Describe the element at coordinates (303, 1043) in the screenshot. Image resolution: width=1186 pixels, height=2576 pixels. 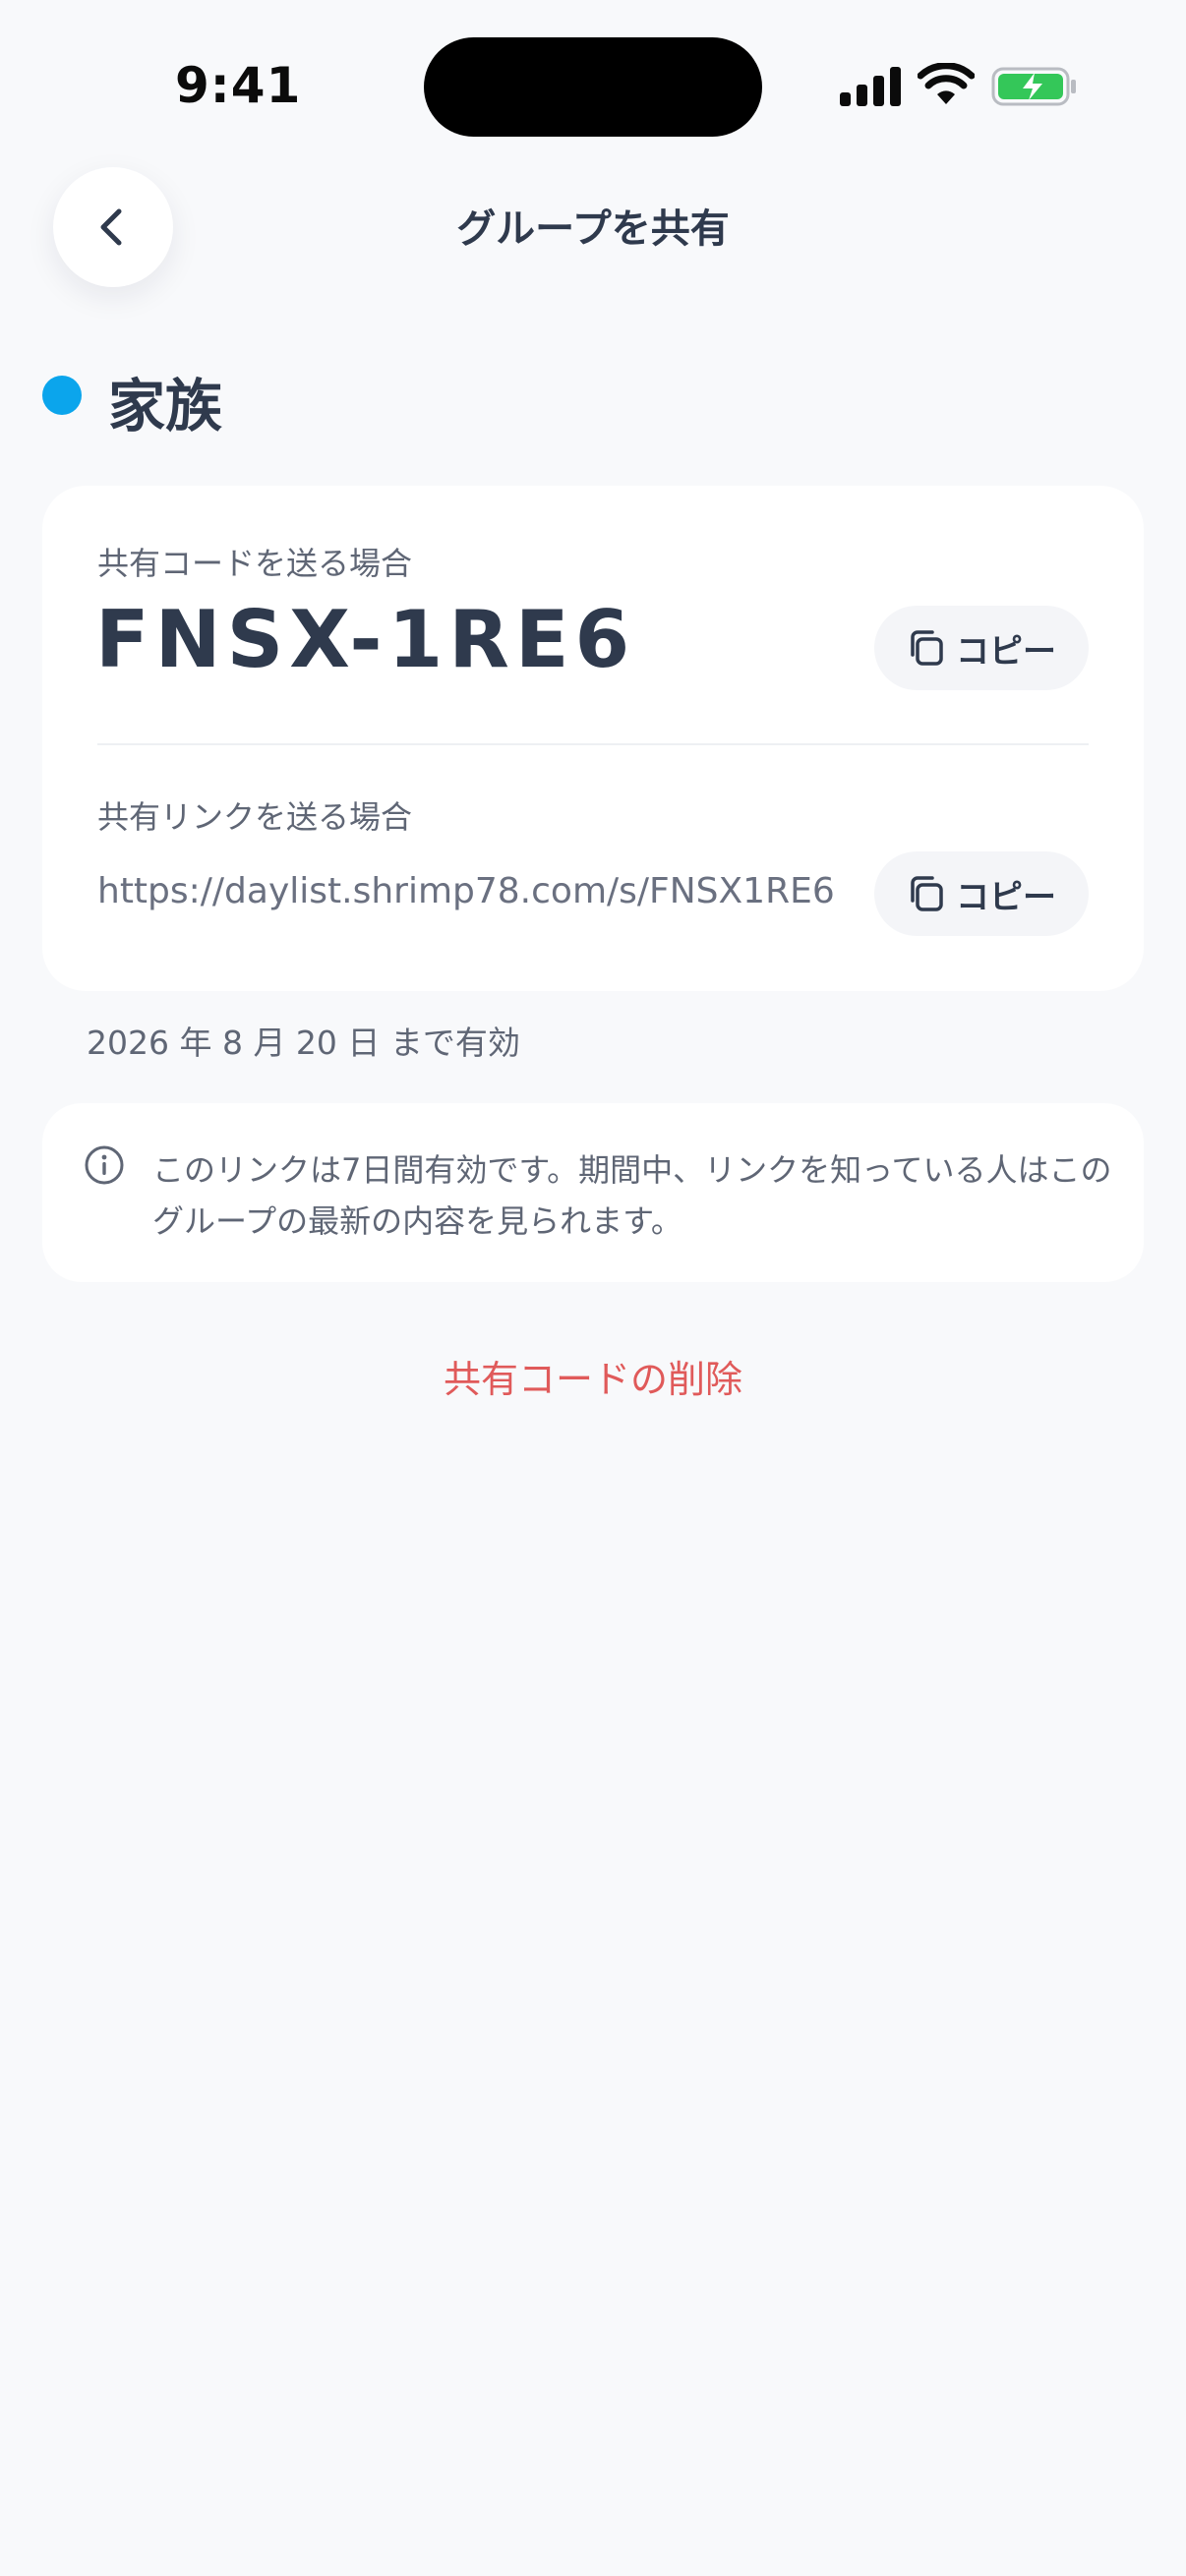
I see `expiry-text: 2026 年 8 月 20 日 まで有効` at that location.